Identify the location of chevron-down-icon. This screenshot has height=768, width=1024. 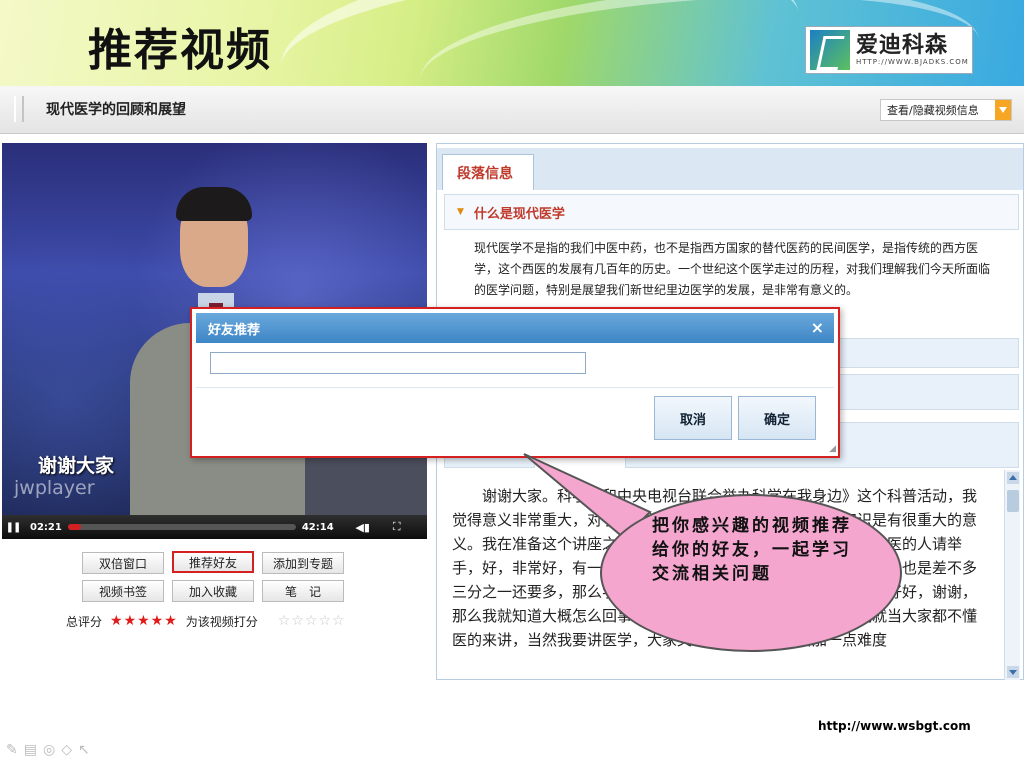
(1003, 110).